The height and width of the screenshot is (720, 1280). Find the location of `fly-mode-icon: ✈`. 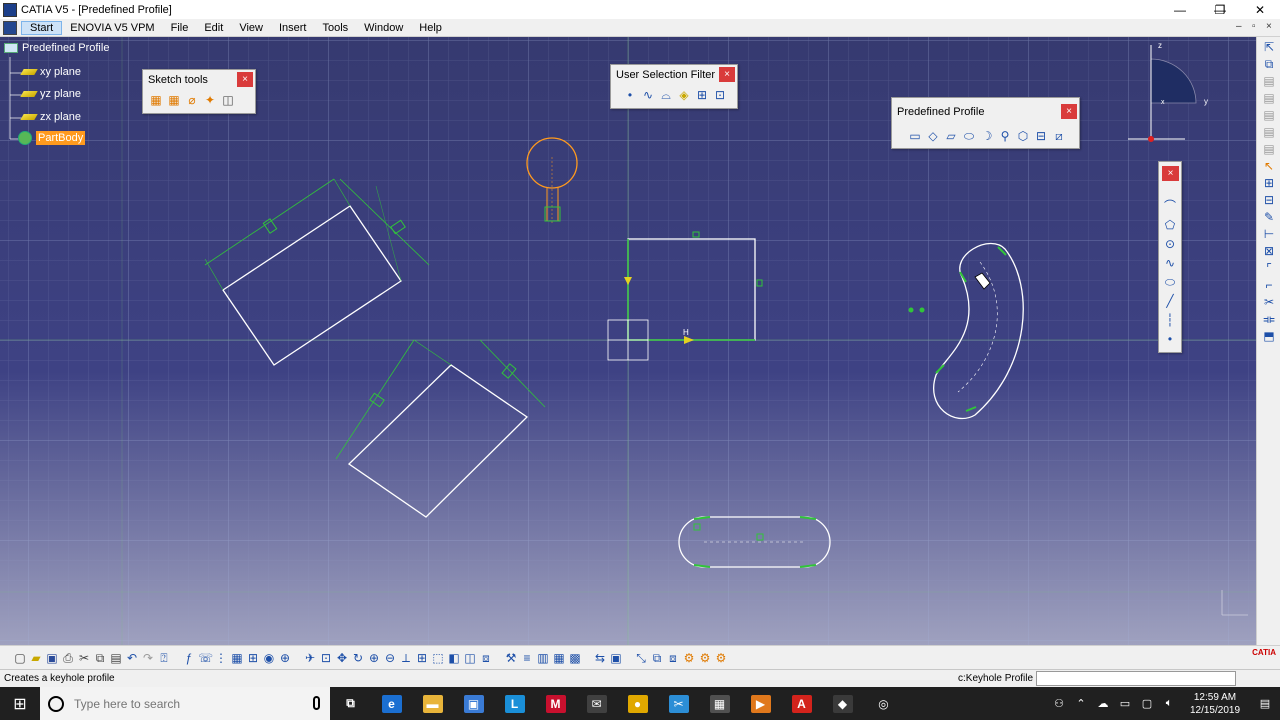

fly-mode-icon: ✈ is located at coordinates (310, 658).